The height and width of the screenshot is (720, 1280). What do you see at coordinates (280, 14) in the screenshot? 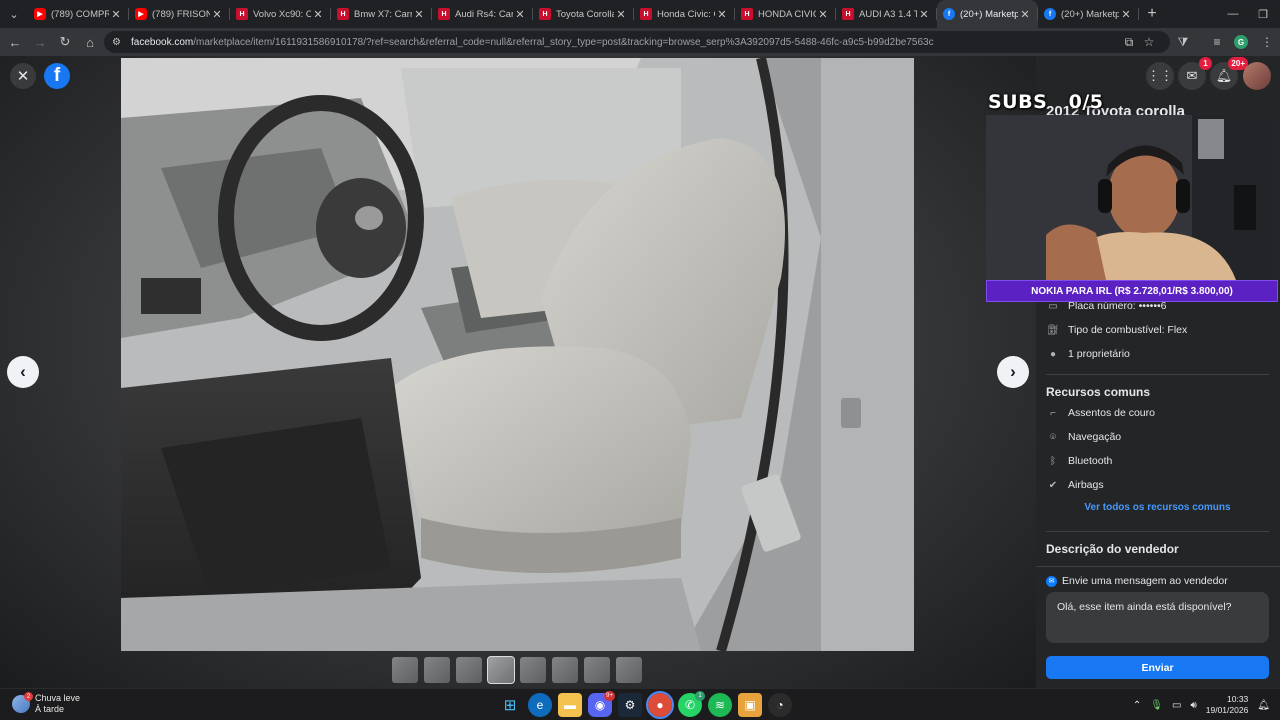
I see `browser-tab: H Volvo Xc90: Ca✕` at bounding box center [280, 14].